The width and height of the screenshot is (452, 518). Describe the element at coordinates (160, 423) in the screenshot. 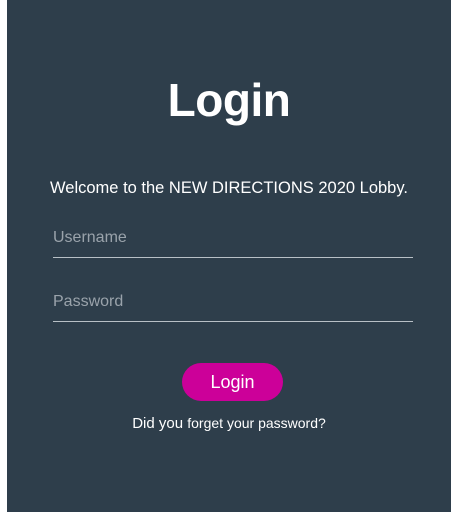

I see `forgot-password-prefix: Did you` at that location.